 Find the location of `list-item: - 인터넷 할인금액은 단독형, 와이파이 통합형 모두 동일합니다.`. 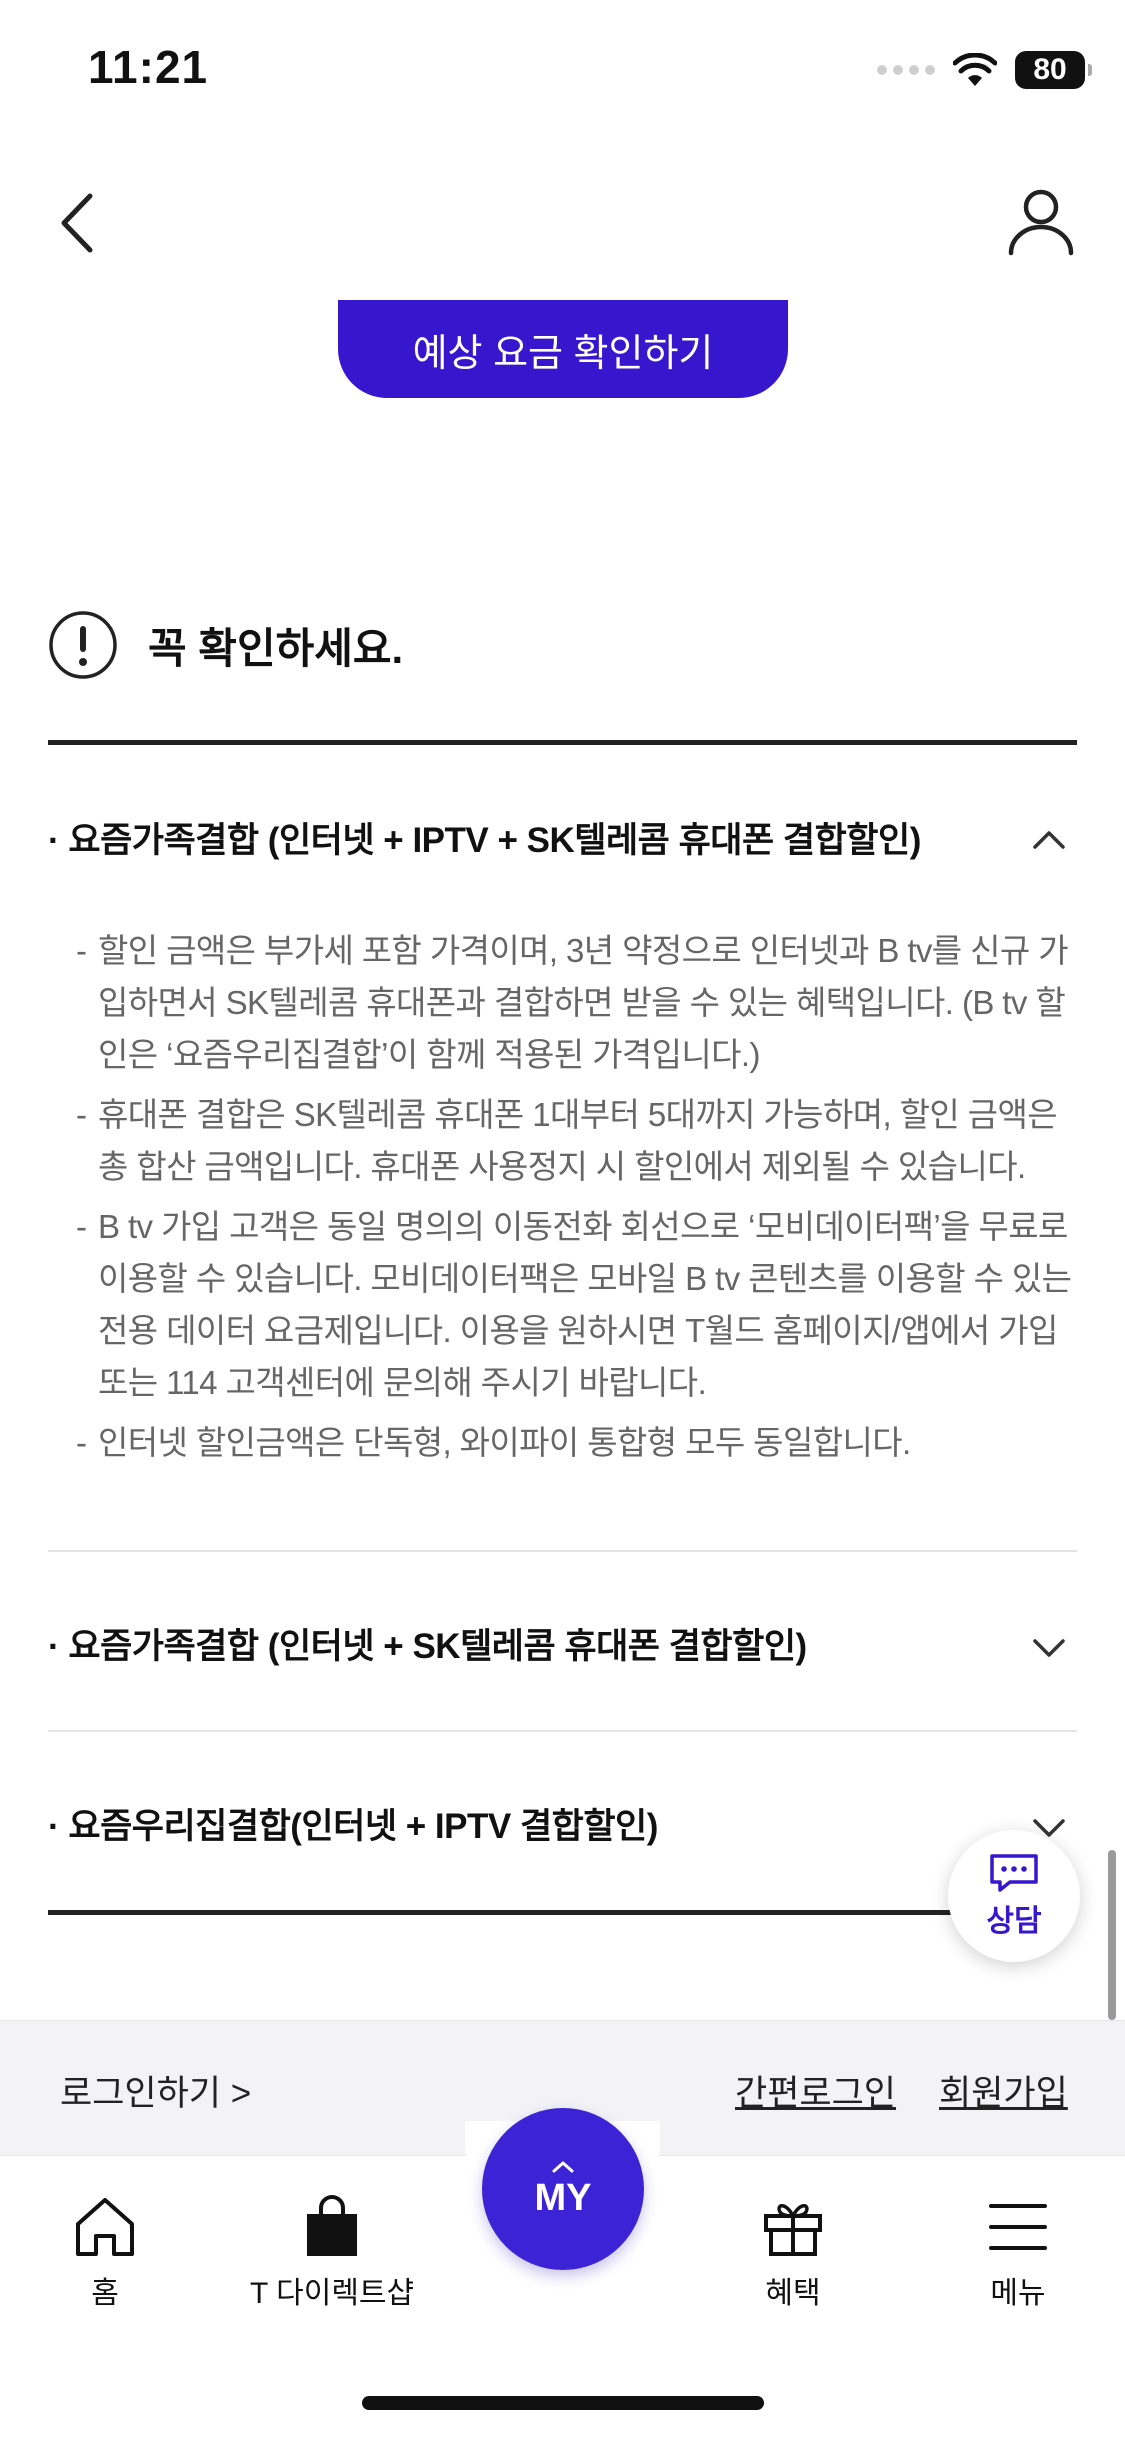

list-item: - 인터넷 할인금액은 단독형, 와이파이 통합형 모두 동일합니다. is located at coordinates (493, 1442).